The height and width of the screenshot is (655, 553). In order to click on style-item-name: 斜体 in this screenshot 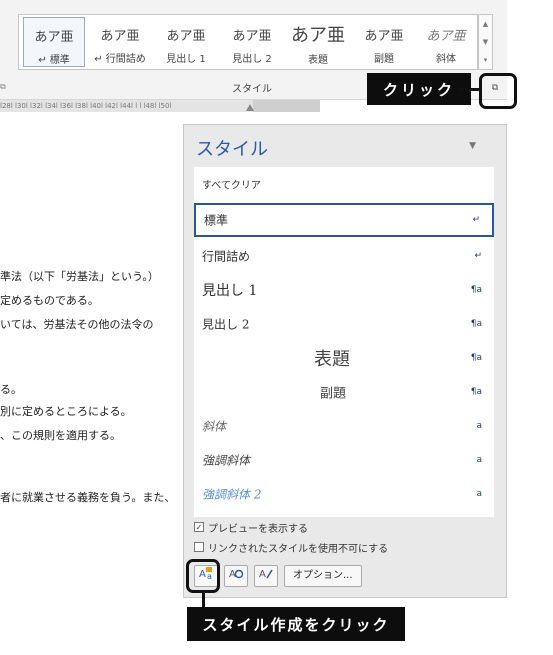, I will do `click(214, 426)`.